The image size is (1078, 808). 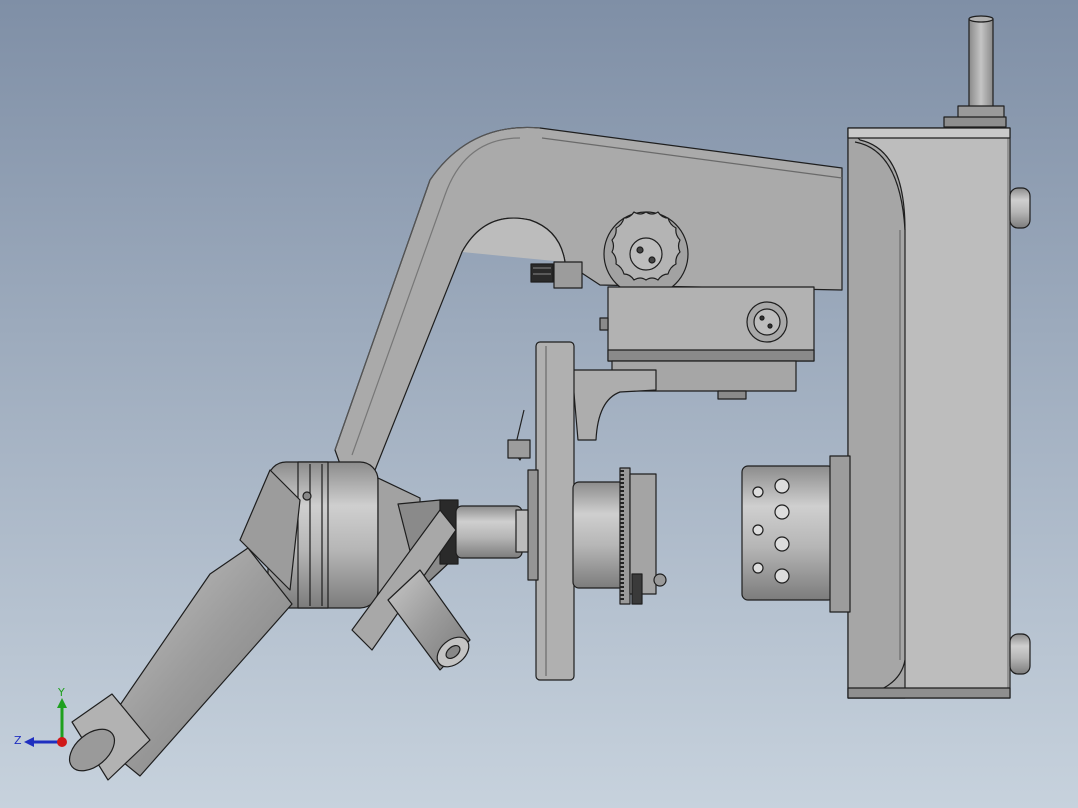 What do you see at coordinates (796, 534) in the screenshot?
I see `light-barrel` at bounding box center [796, 534].